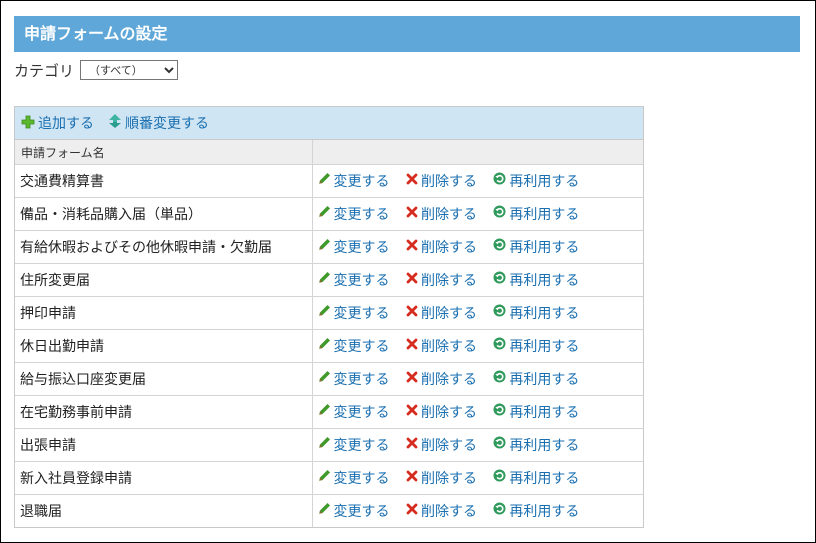  I want to click on page-title: 申請フォームの設定, so click(407, 34).